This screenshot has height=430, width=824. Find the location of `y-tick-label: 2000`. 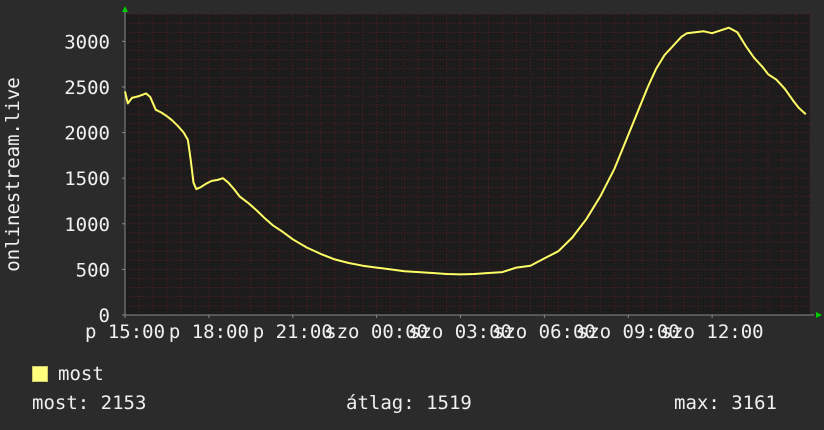

y-tick-label: 2000 is located at coordinates (87, 134).